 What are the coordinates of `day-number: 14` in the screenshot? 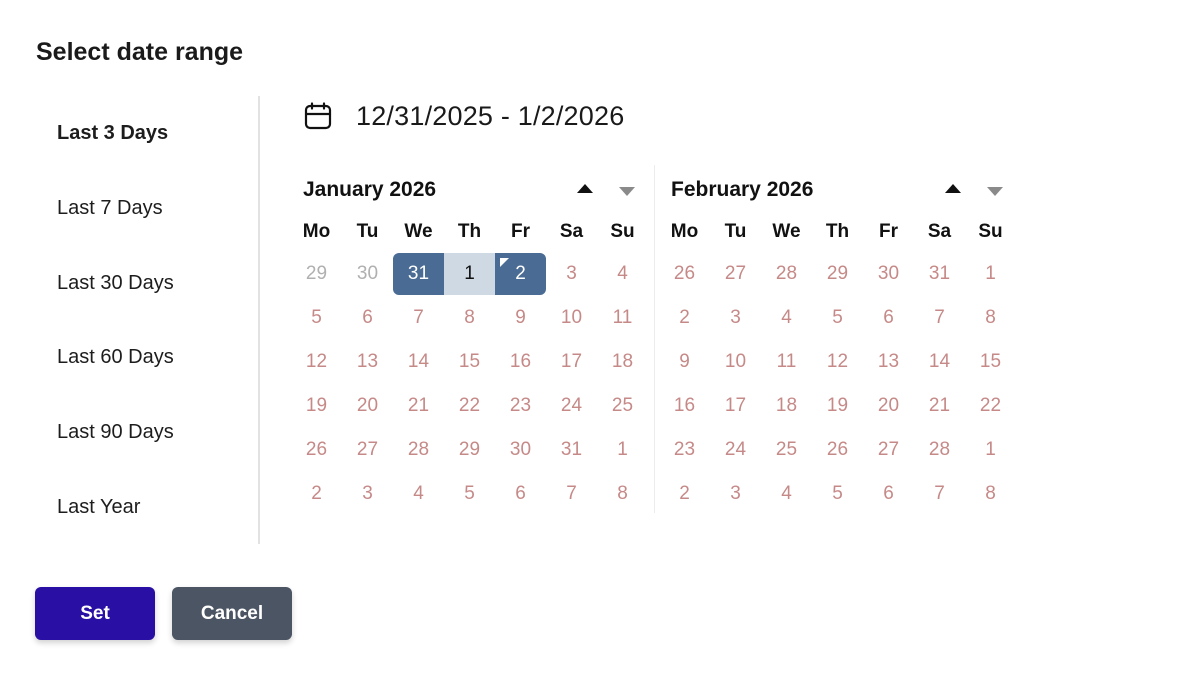 It's located at (418, 361).